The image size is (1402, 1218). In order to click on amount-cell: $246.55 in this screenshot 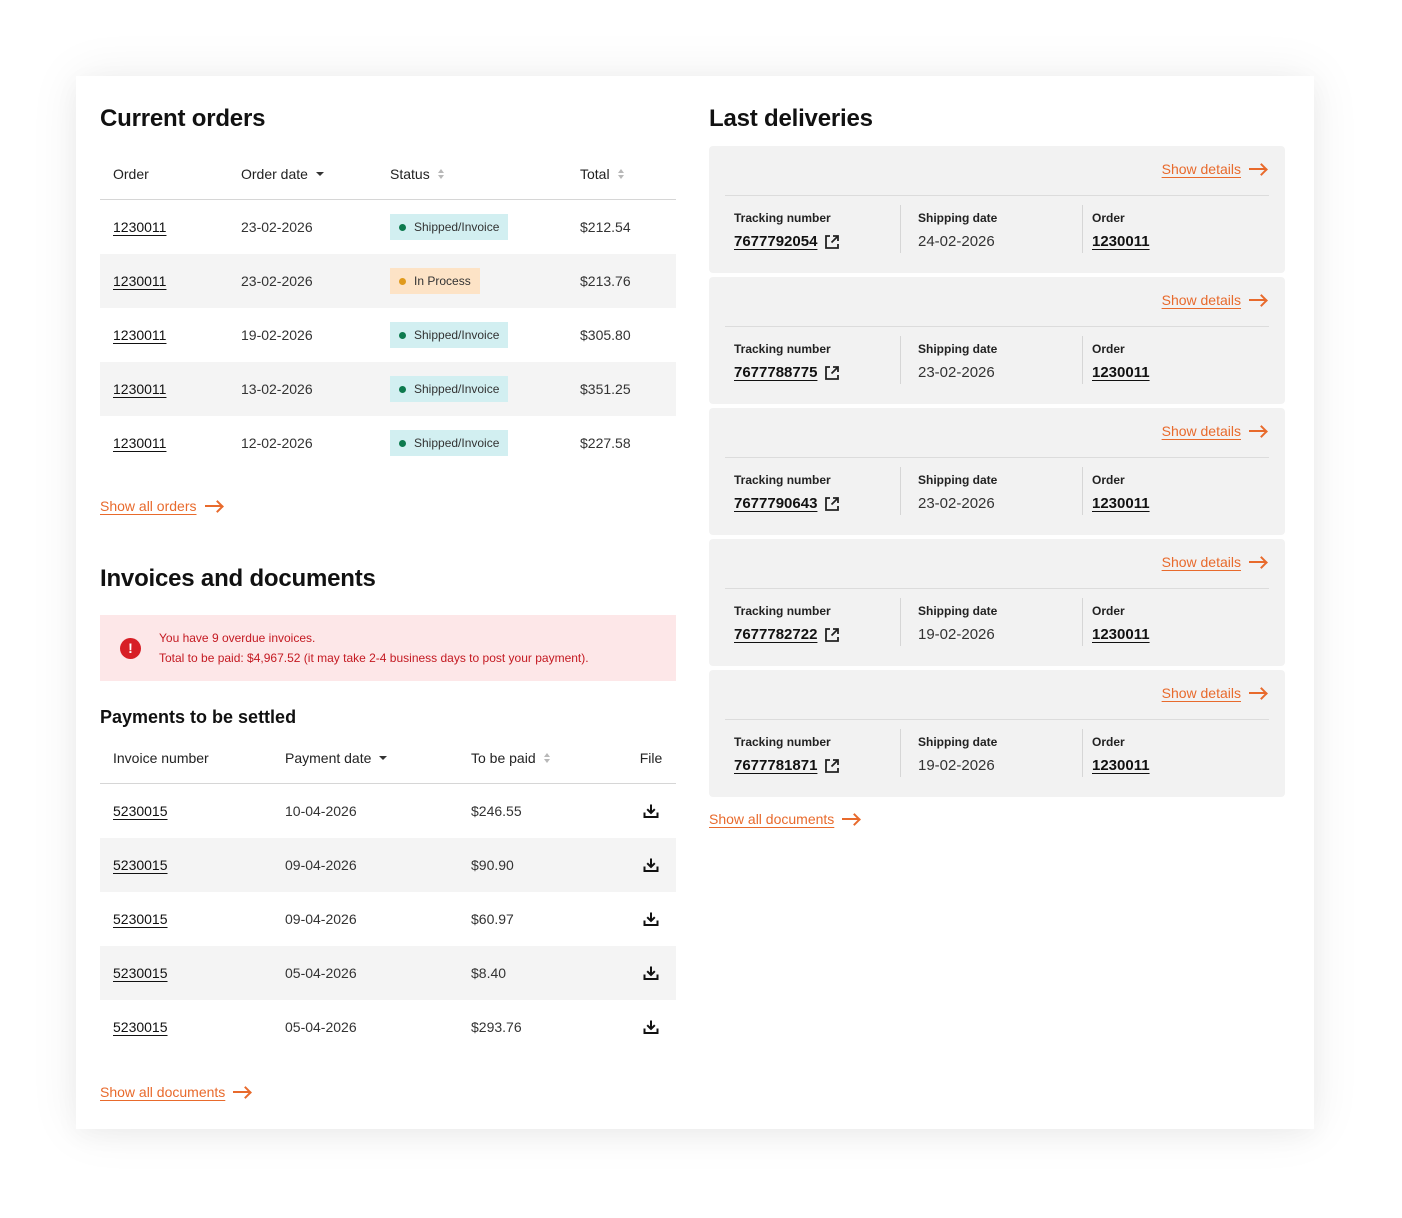, I will do `click(496, 811)`.